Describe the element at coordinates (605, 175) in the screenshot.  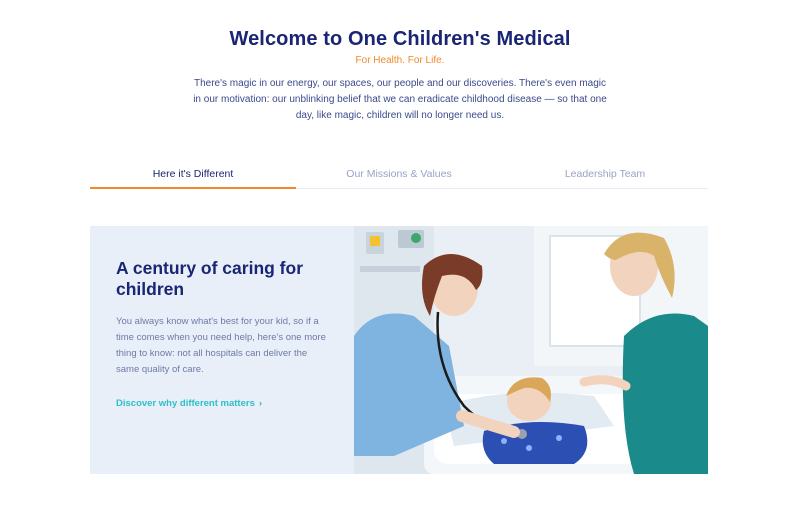
I see `tab-leadership-team: Leadership Team` at that location.